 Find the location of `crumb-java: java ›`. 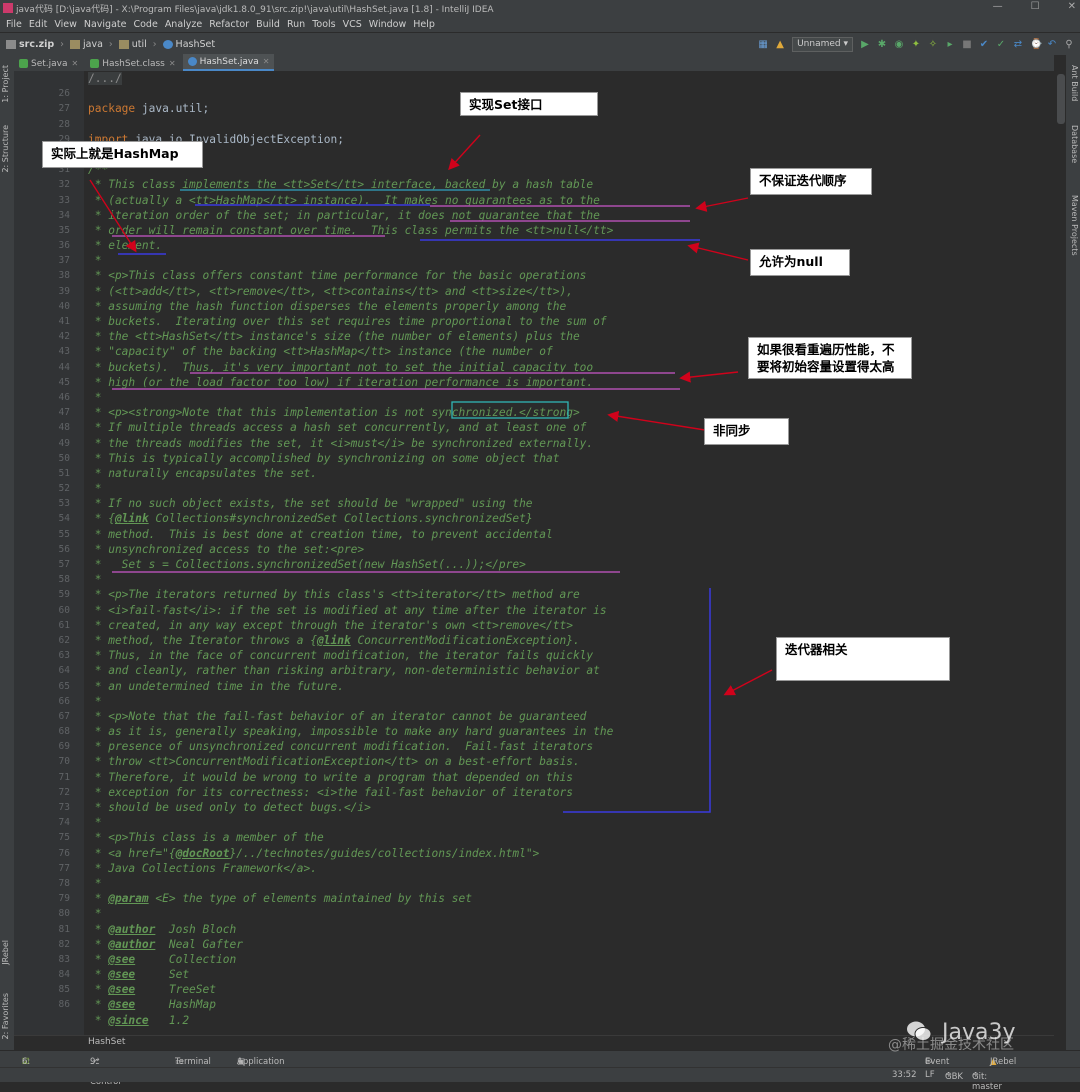

crumb-java: java › is located at coordinates (91, 44).